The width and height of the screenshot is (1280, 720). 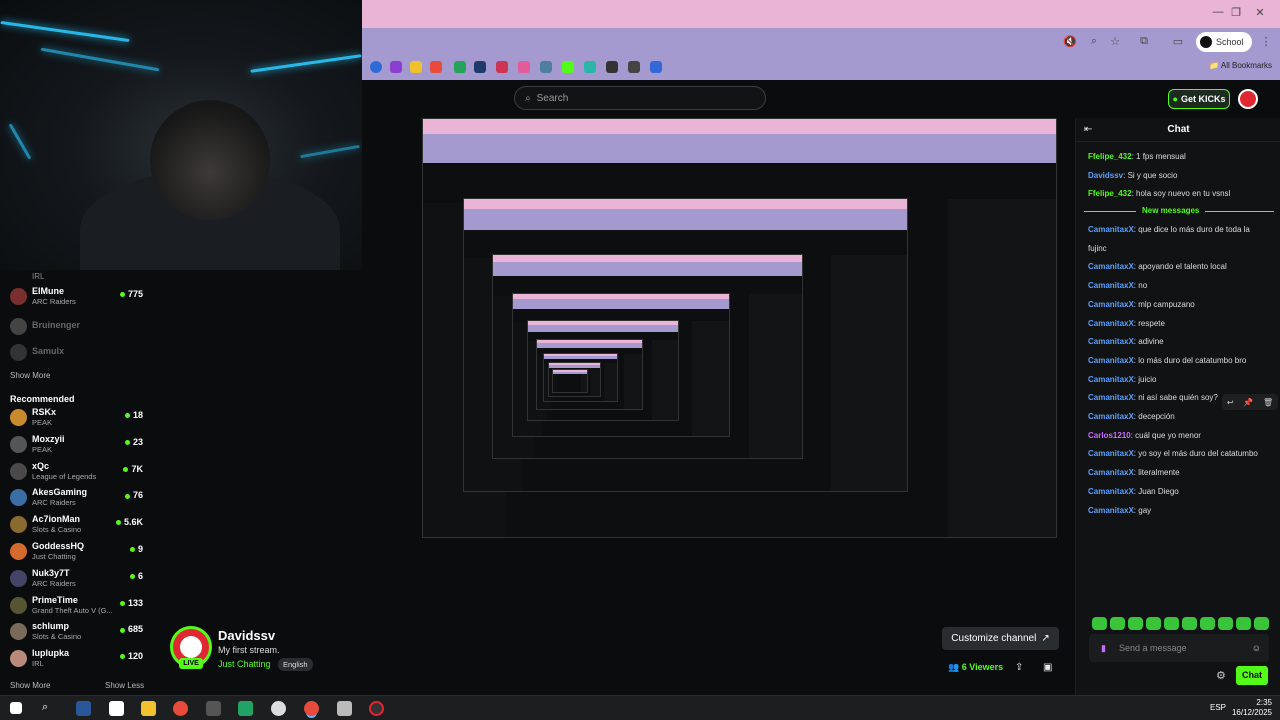 What do you see at coordinates (1224, 42) in the screenshot?
I see `profile-button: School` at bounding box center [1224, 42].